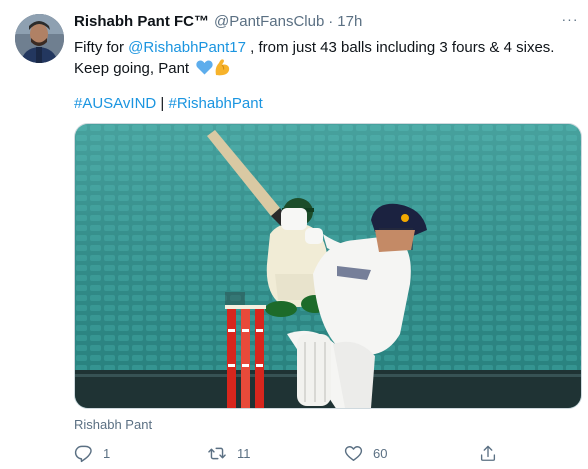 Image resolution: width=588 pixels, height=469 pixels. Describe the element at coordinates (132, 68) in the screenshot. I see `text-line: Keep going, Pant` at that location.